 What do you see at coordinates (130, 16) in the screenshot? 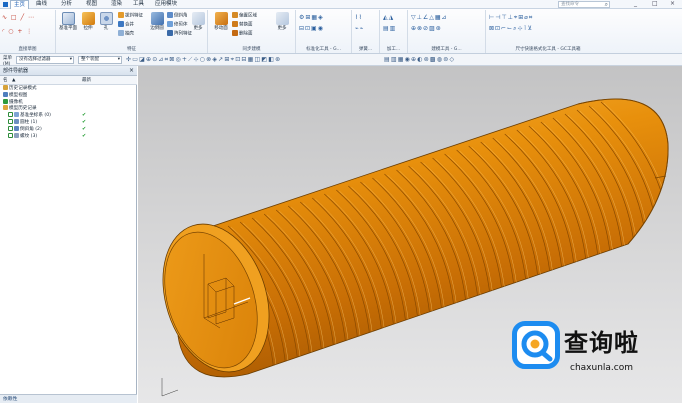
I see `draft-feature-button: 拔斜特征` at bounding box center [130, 16].